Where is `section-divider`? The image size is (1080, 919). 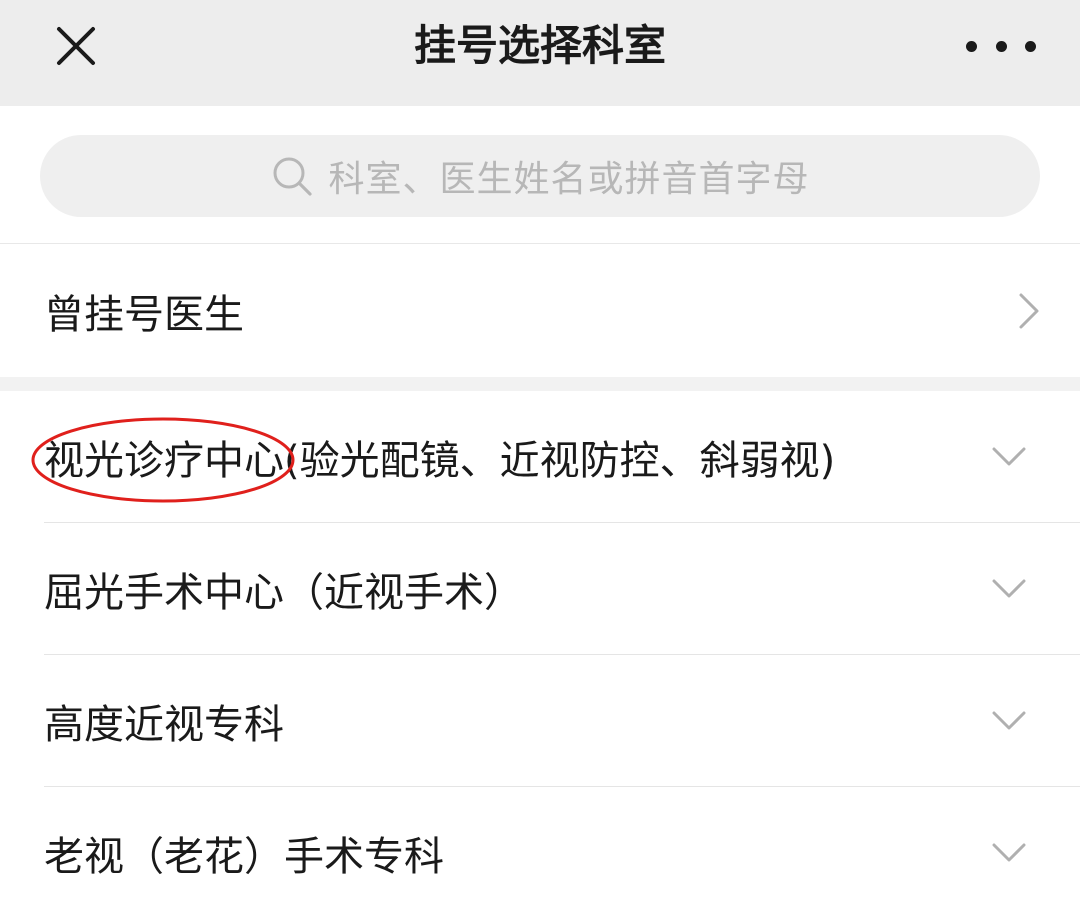 section-divider is located at coordinates (540, 384).